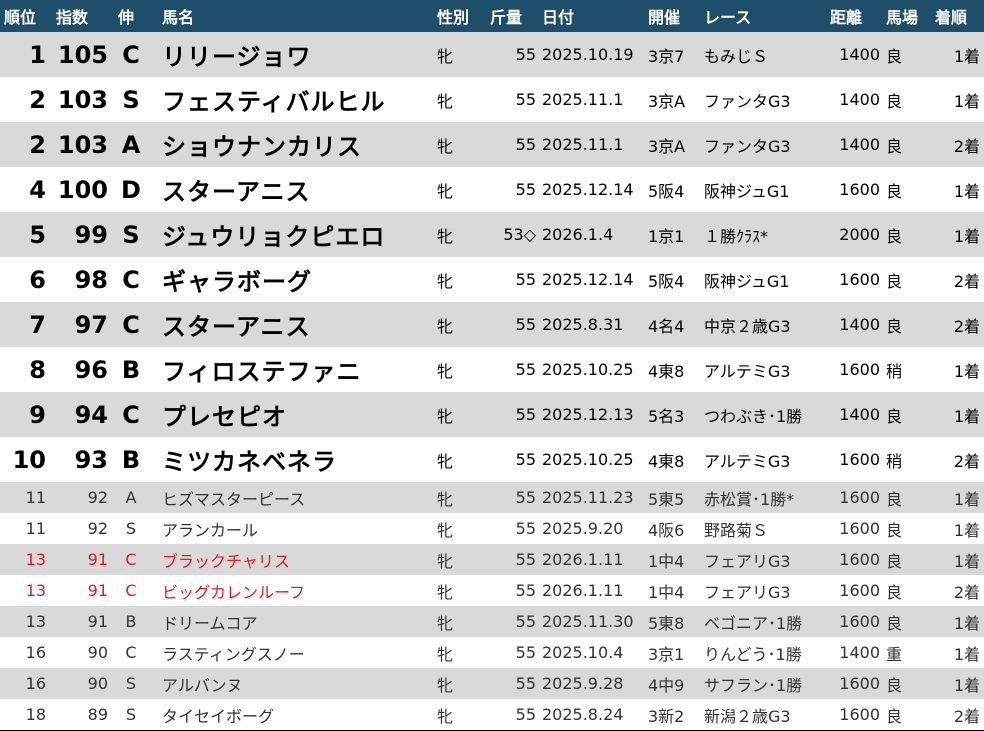 Image resolution: width=984 pixels, height=731 pixels. What do you see at coordinates (82, 99) in the screenshot?
I see `cell-index: 103` at bounding box center [82, 99].